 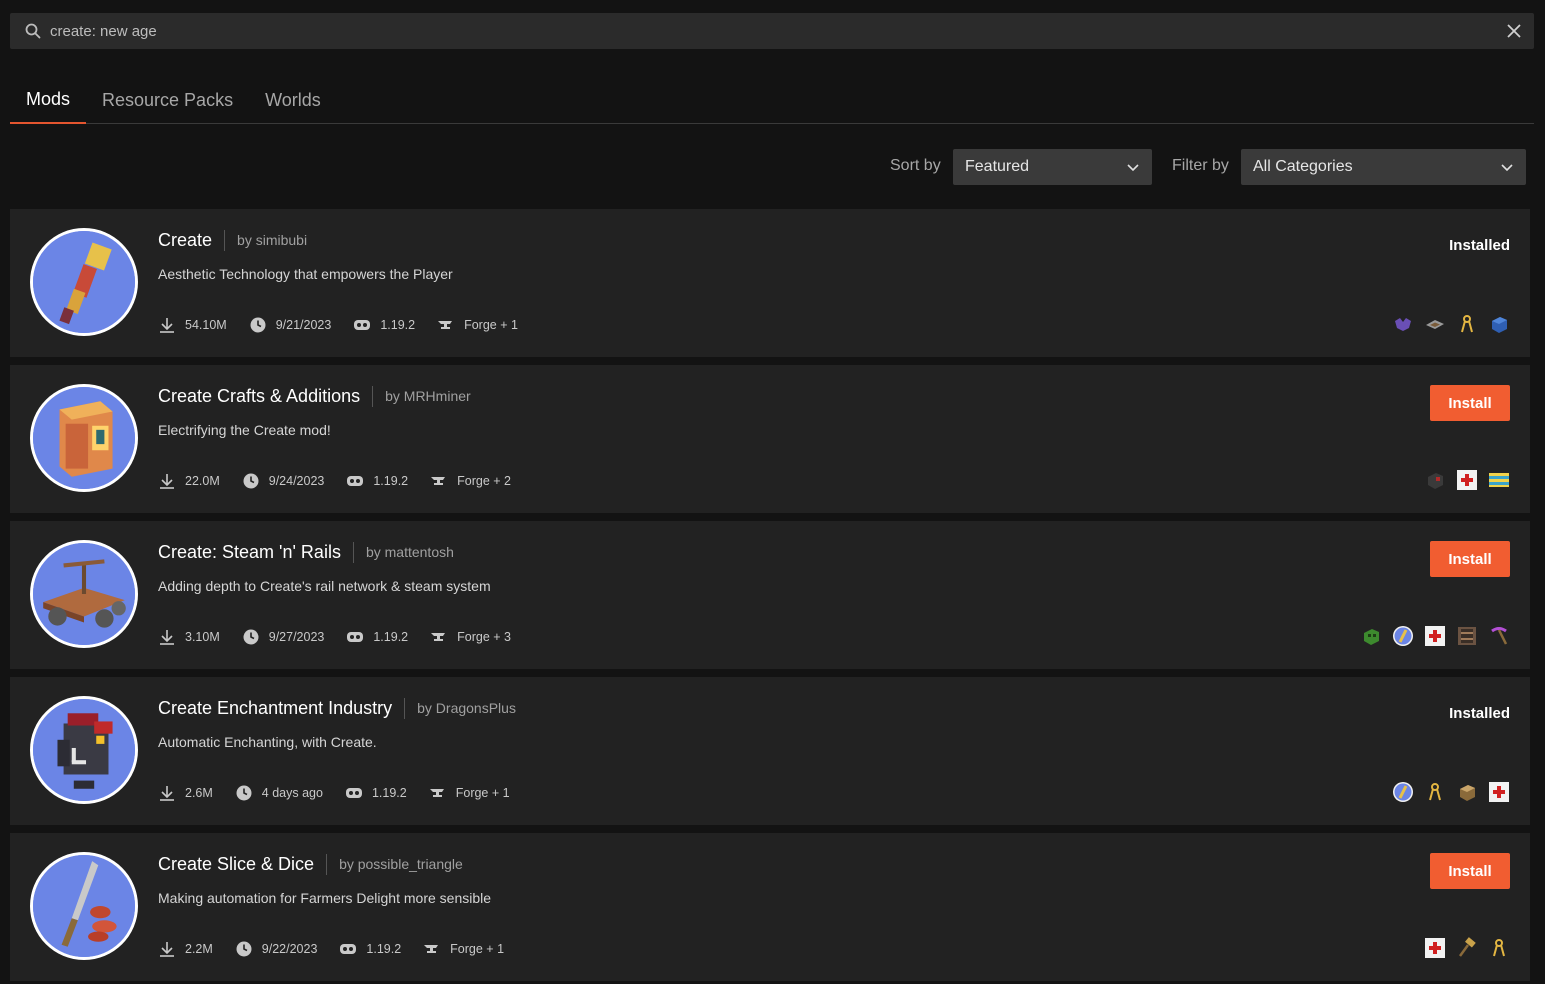 I want to click on tab-bar: Mods Resource Packs Worlds, so click(x=772, y=100).